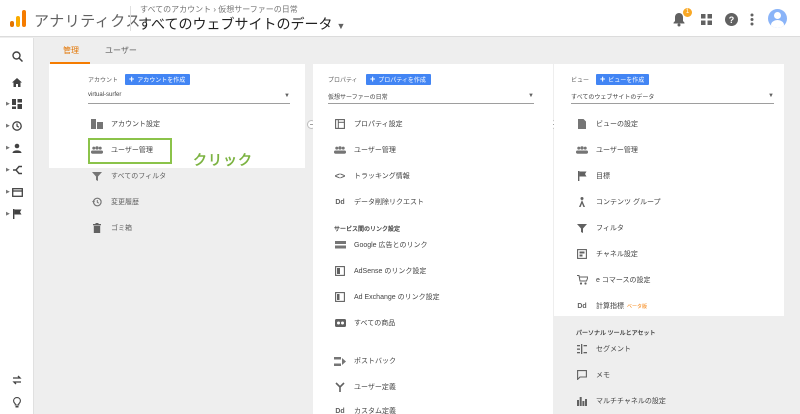  Describe the element at coordinates (365, 408) in the screenshot. I see `custom-definitions-link: Dd カスタム定義` at that location.